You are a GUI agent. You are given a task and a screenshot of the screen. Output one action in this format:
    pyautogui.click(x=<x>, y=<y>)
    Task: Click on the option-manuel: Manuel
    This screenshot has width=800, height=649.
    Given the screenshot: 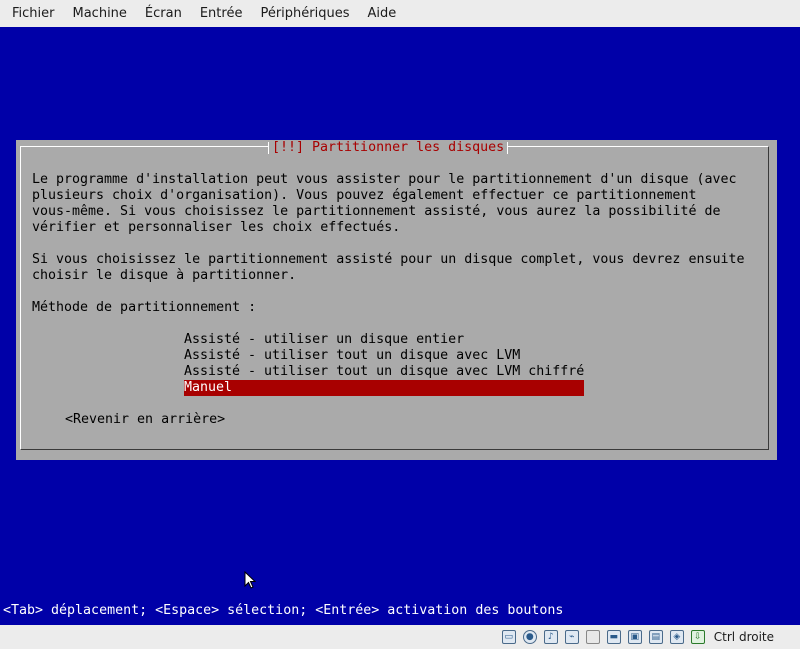 What is the action you would take?
    pyautogui.click(x=384, y=388)
    